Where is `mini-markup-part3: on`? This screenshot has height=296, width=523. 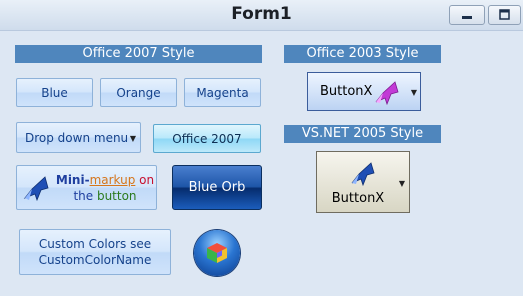
mini-markup-part3: on is located at coordinates (145, 180).